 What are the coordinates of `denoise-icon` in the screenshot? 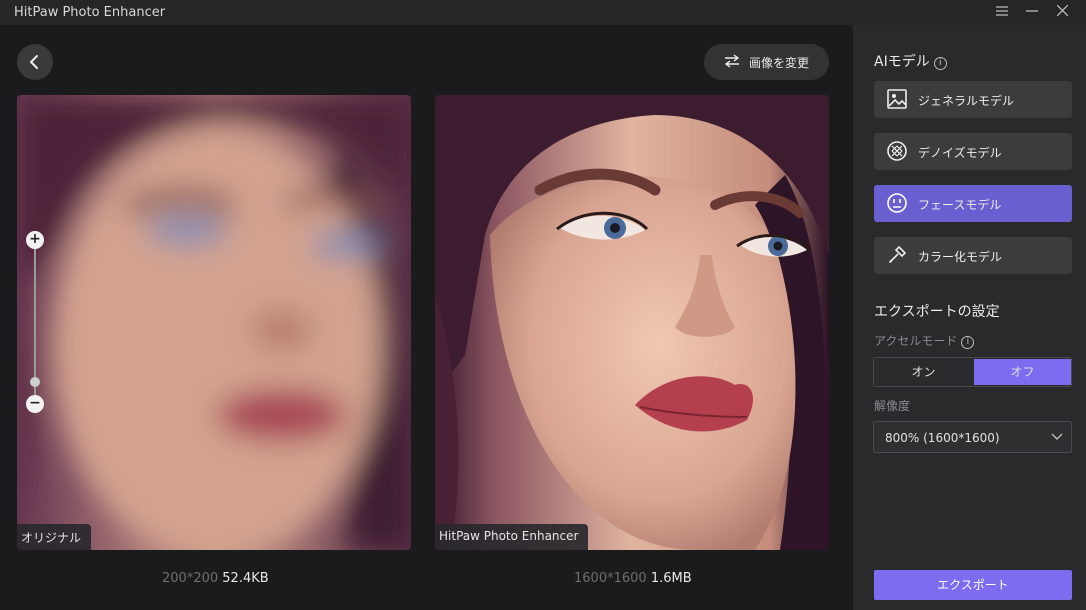 It's located at (897, 151).